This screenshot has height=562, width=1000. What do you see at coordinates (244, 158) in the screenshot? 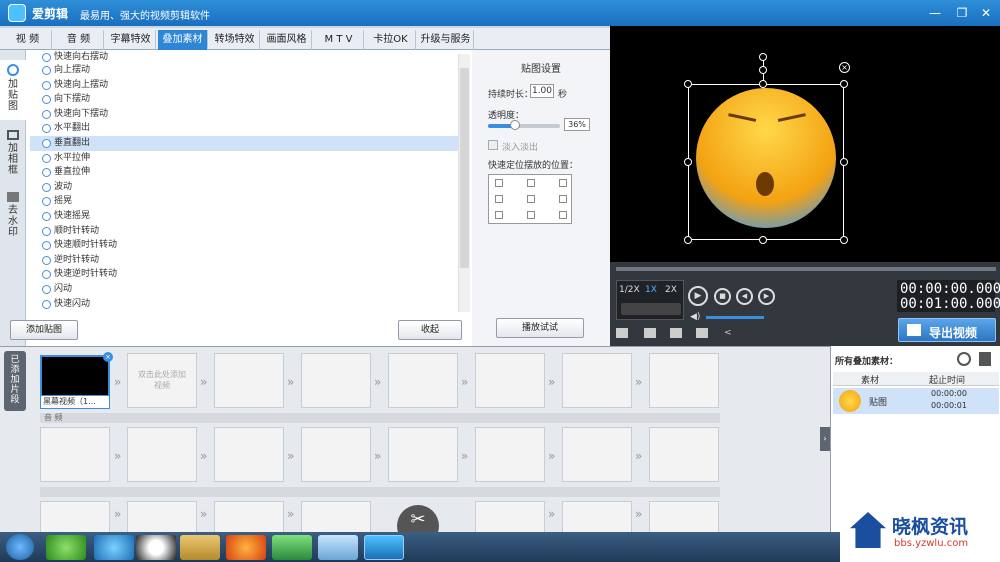
I see `list-item: 水平拉伸` at bounding box center [244, 158].